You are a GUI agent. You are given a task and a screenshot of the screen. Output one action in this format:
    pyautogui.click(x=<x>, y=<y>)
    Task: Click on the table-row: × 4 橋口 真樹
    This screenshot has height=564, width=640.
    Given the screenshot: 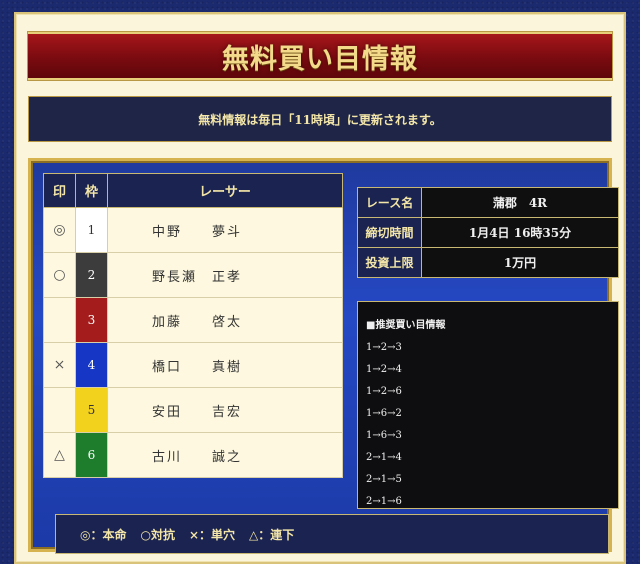 What is the action you would take?
    pyautogui.click(x=193, y=365)
    